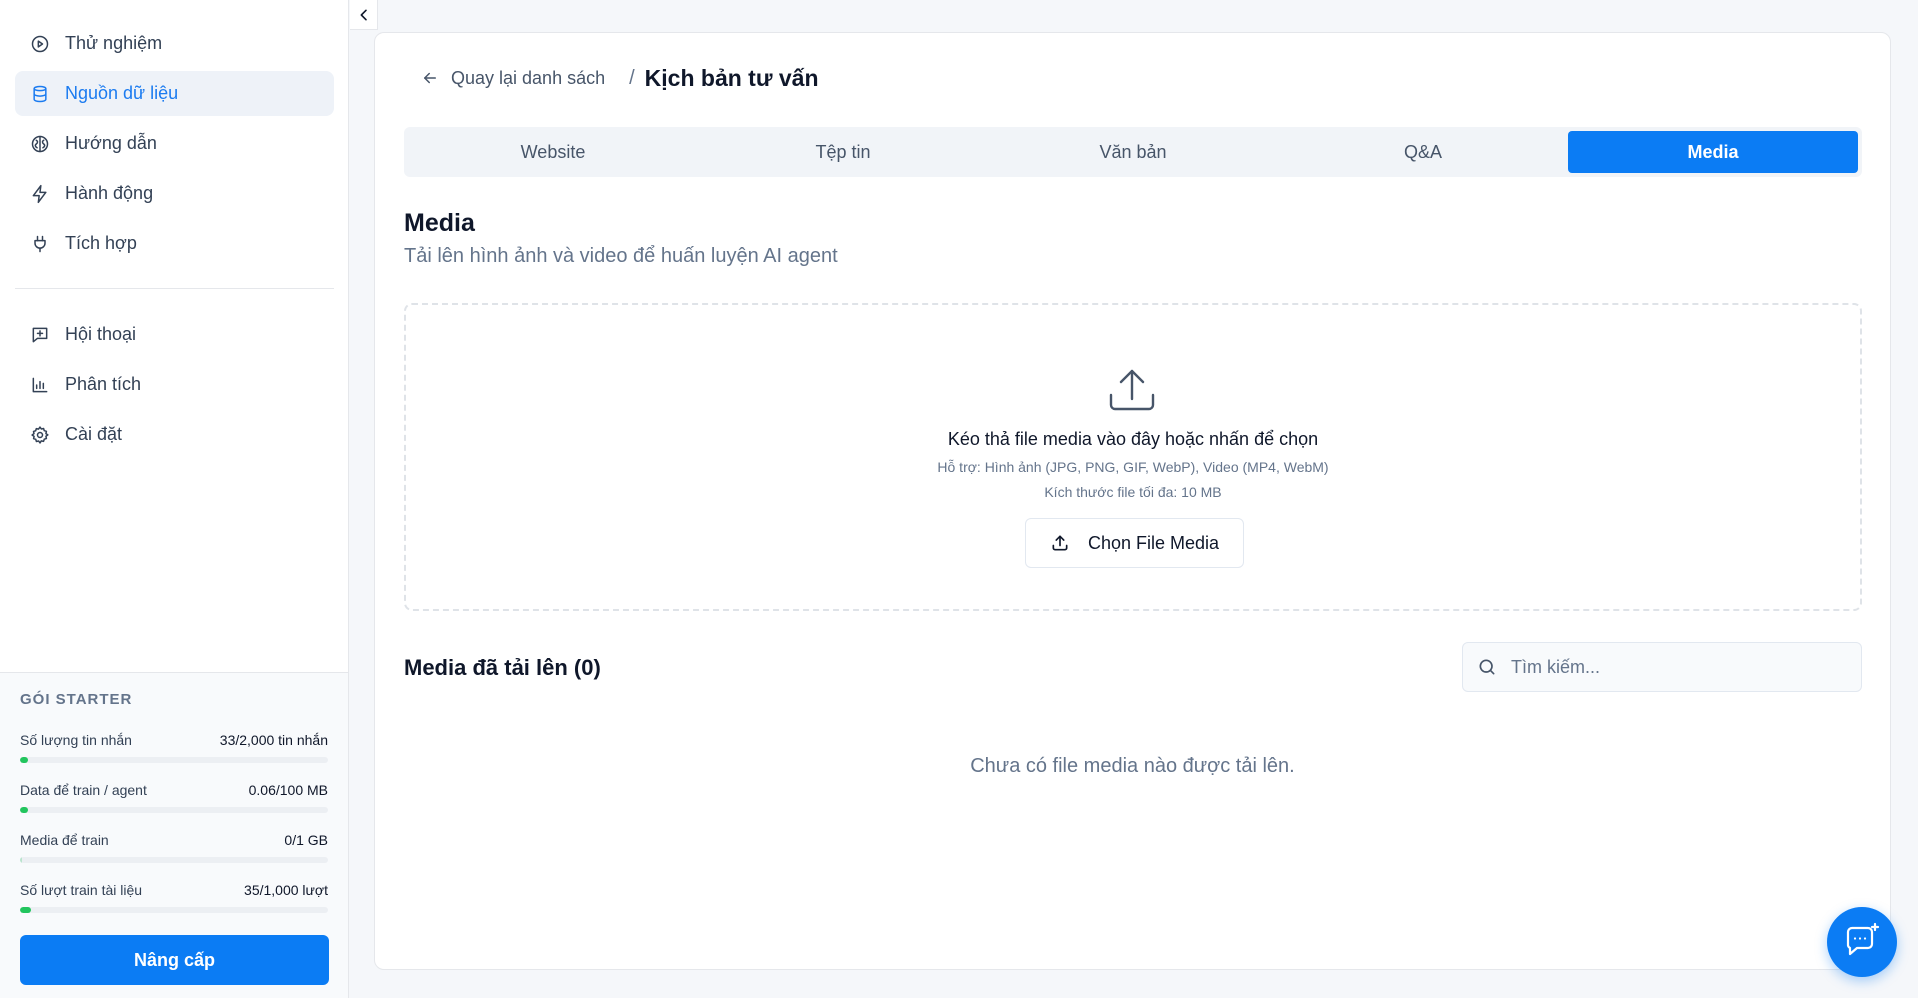 Image resolution: width=1918 pixels, height=998 pixels. I want to click on upgrade-button: Nâng cấp, so click(174, 960).